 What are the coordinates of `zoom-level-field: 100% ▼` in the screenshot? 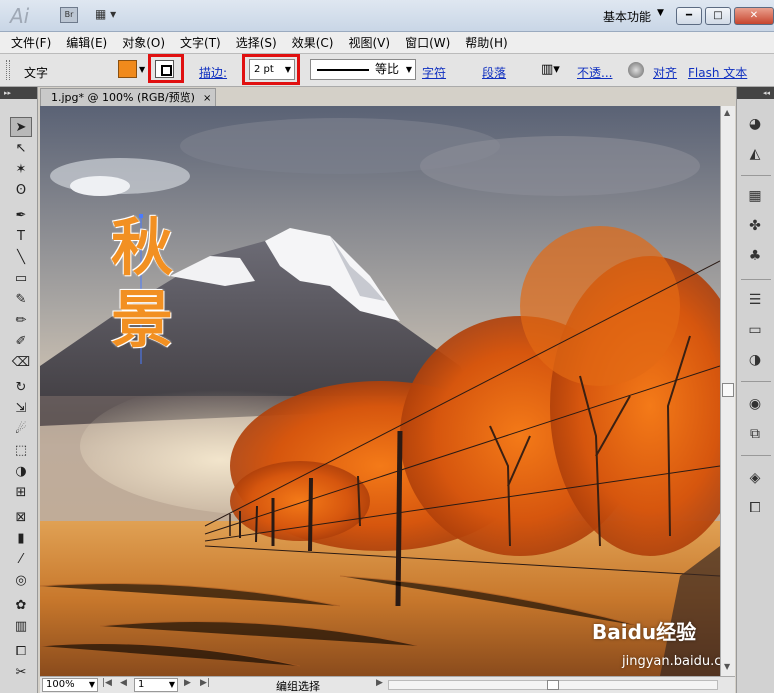 It's located at (70, 685).